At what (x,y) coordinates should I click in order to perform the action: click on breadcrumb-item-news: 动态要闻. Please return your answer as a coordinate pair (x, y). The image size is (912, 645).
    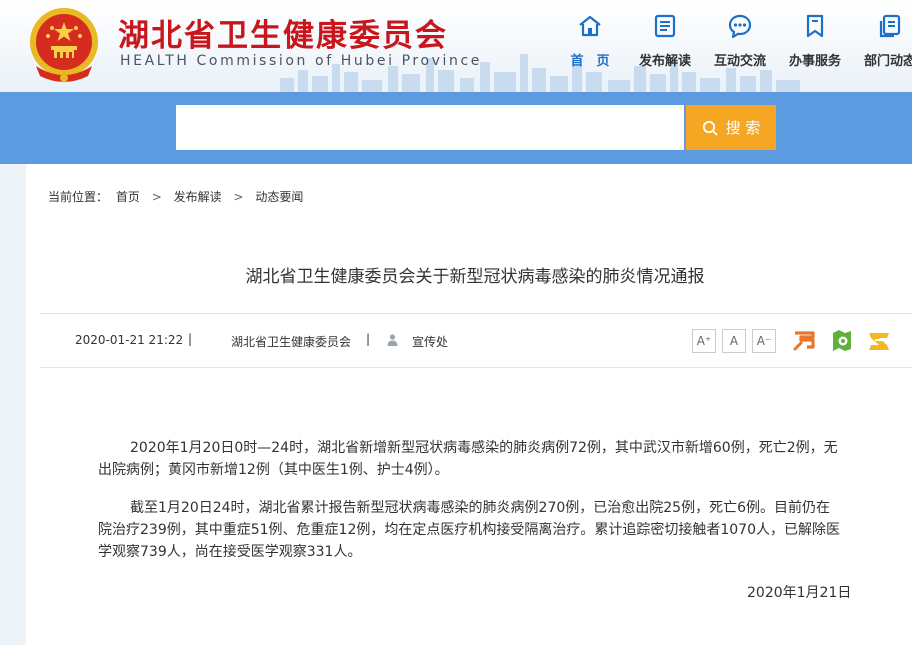
    Looking at the image, I should click on (279, 197).